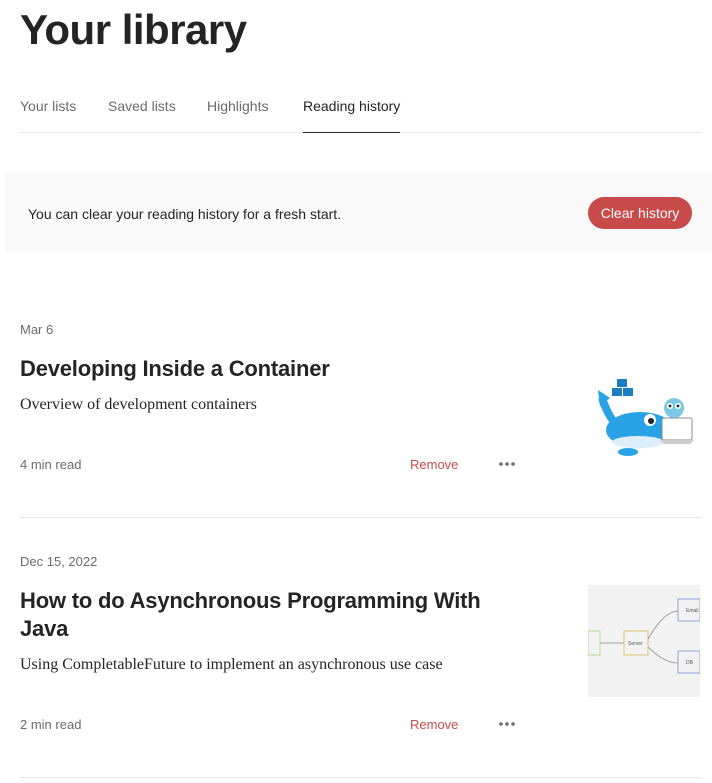 The width and height of the screenshot is (712, 783). What do you see at coordinates (677, 430) in the screenshot?
I see `laptop-icon` at bounding box center [677, 430].